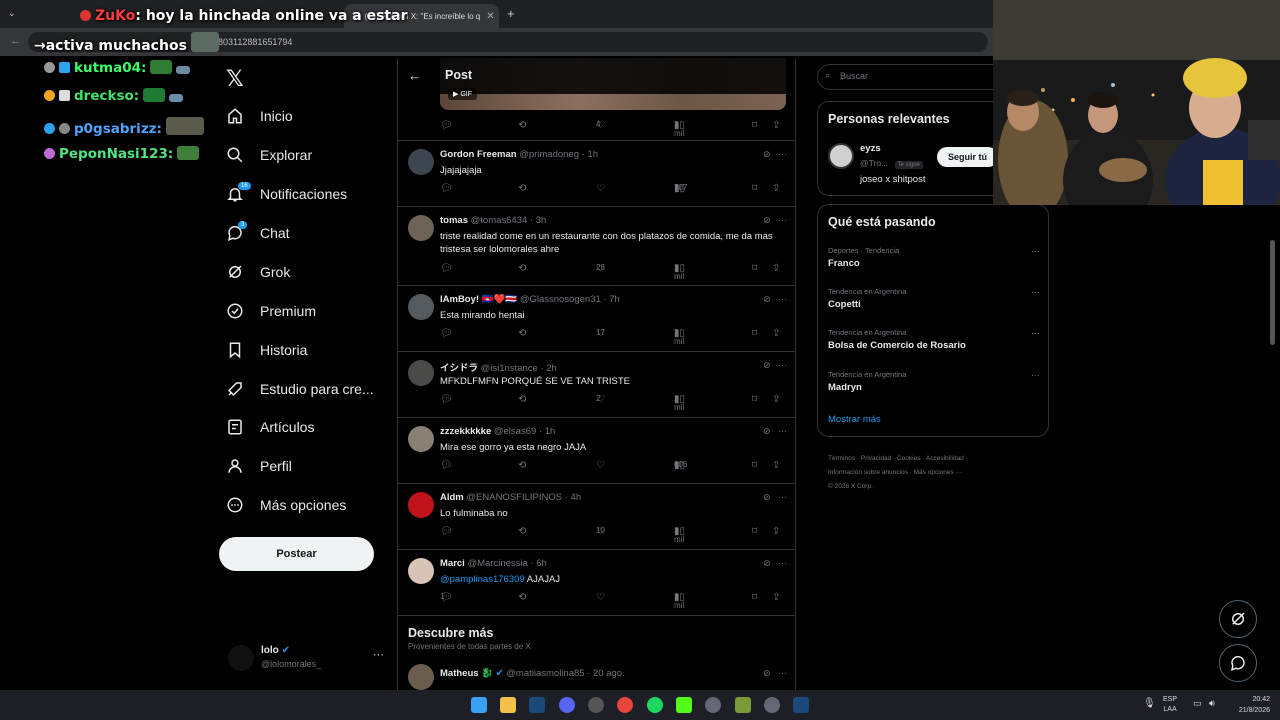  I want to click on author-handle: @isi1nstance, so click(509, 368).